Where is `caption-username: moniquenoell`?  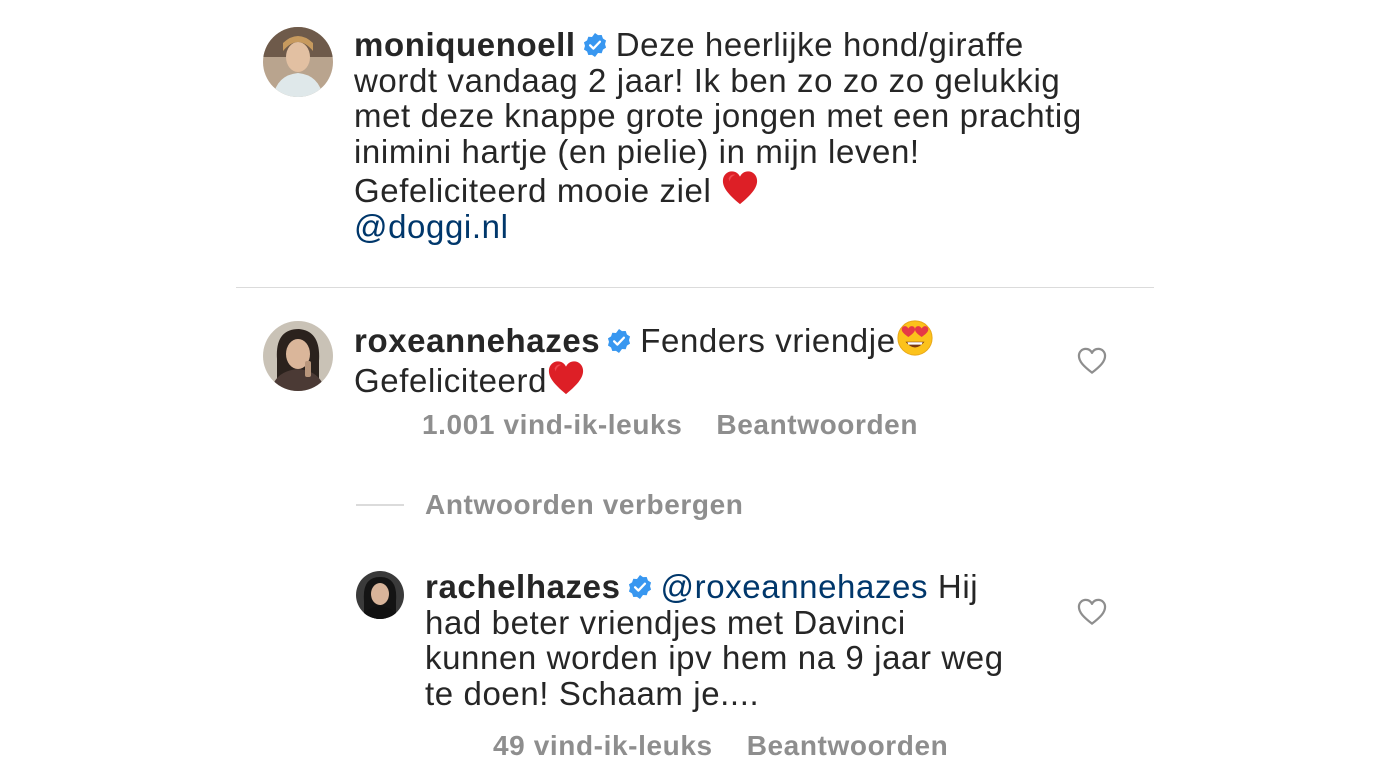
caption-username: moniquenoell is located at coordinates (465, 44).